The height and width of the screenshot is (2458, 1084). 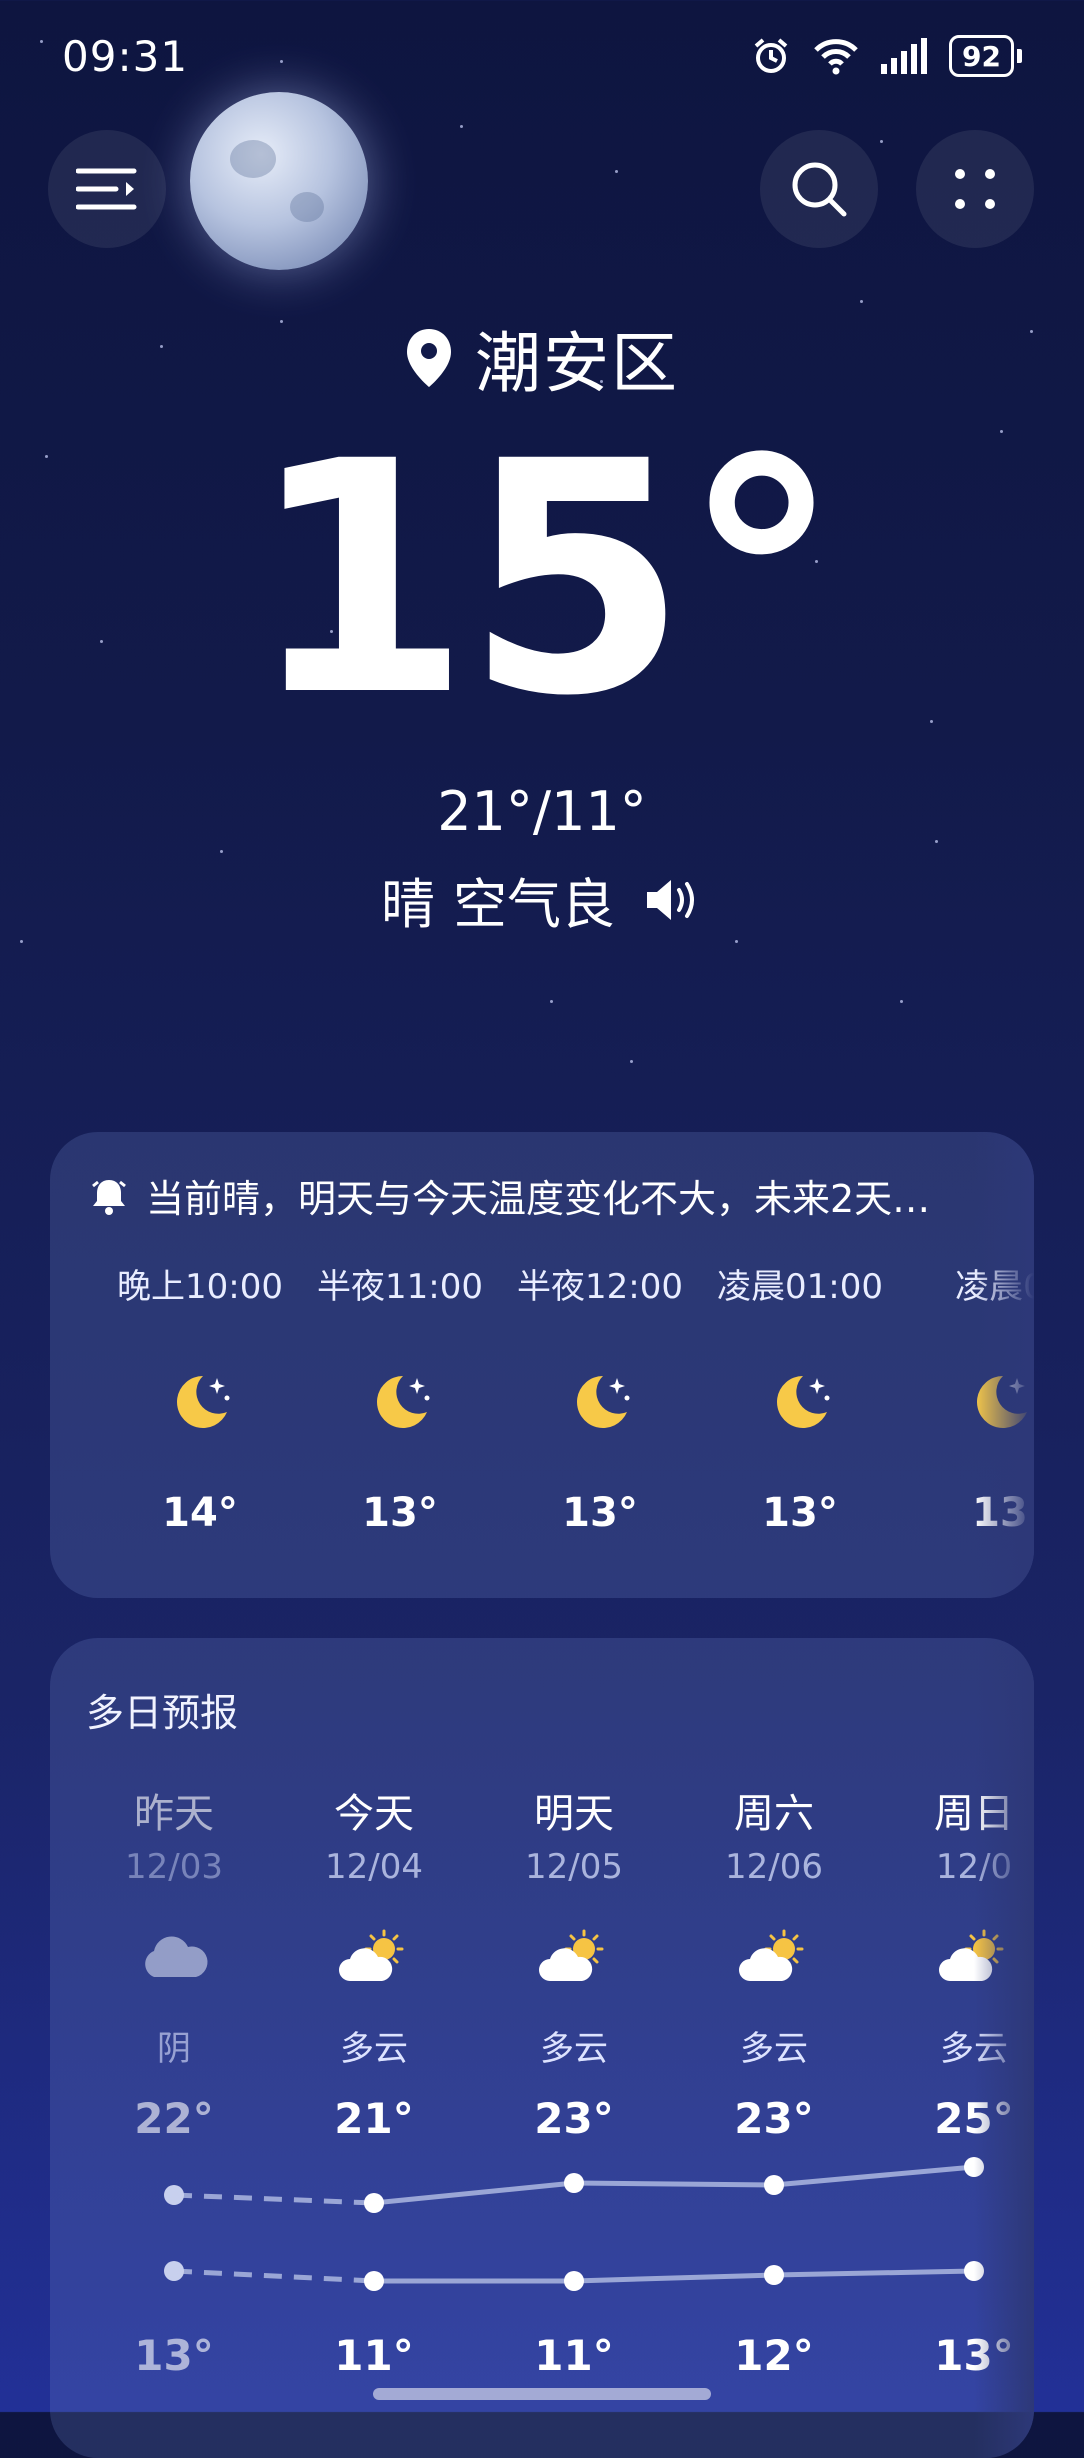 I want to click on hourly-item: 半夜11:00 13°, so click(x=400, y=1397).